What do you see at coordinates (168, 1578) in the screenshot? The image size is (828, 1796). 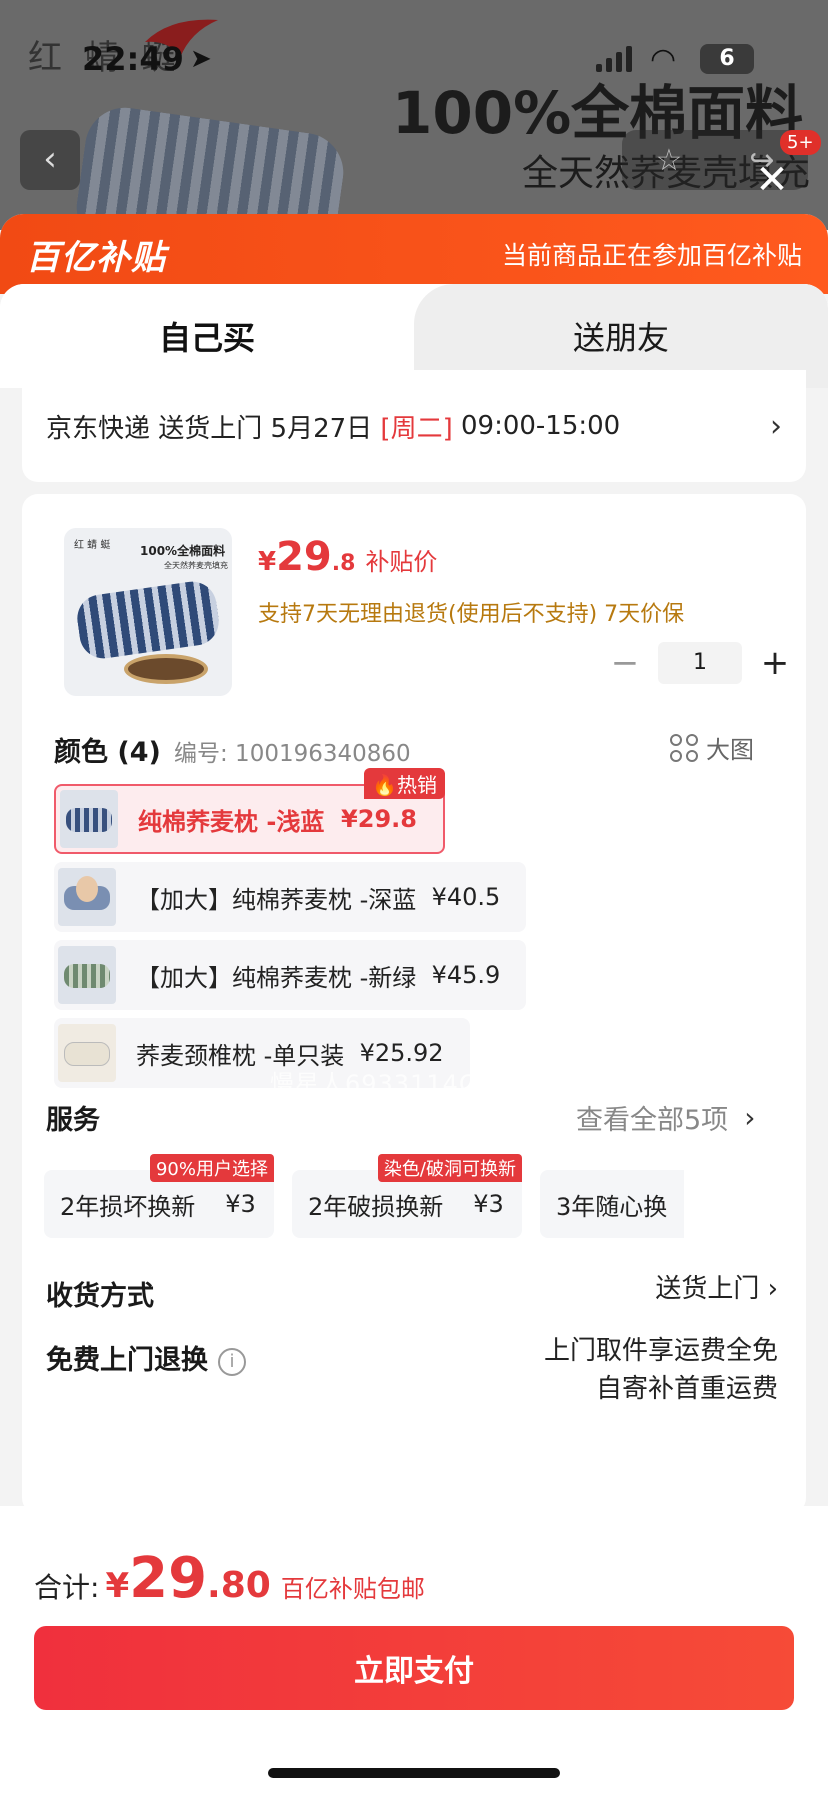 I see `total-integer: 29` at bounding box center [168, 1578].